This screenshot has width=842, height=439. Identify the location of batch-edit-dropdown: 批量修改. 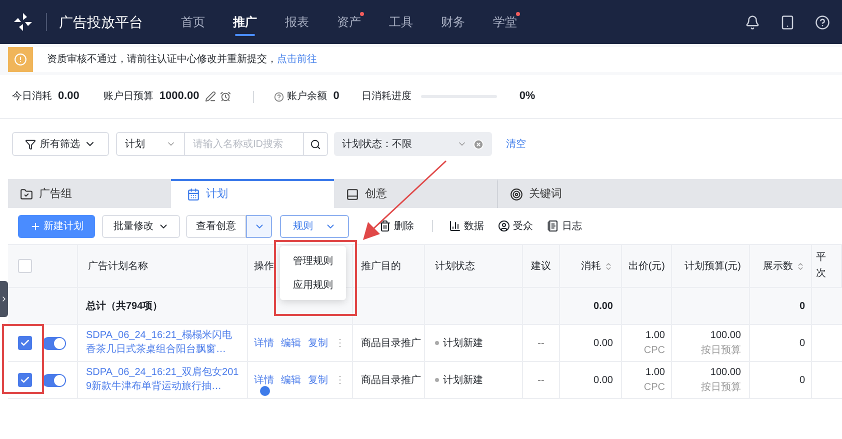
(141, 226).